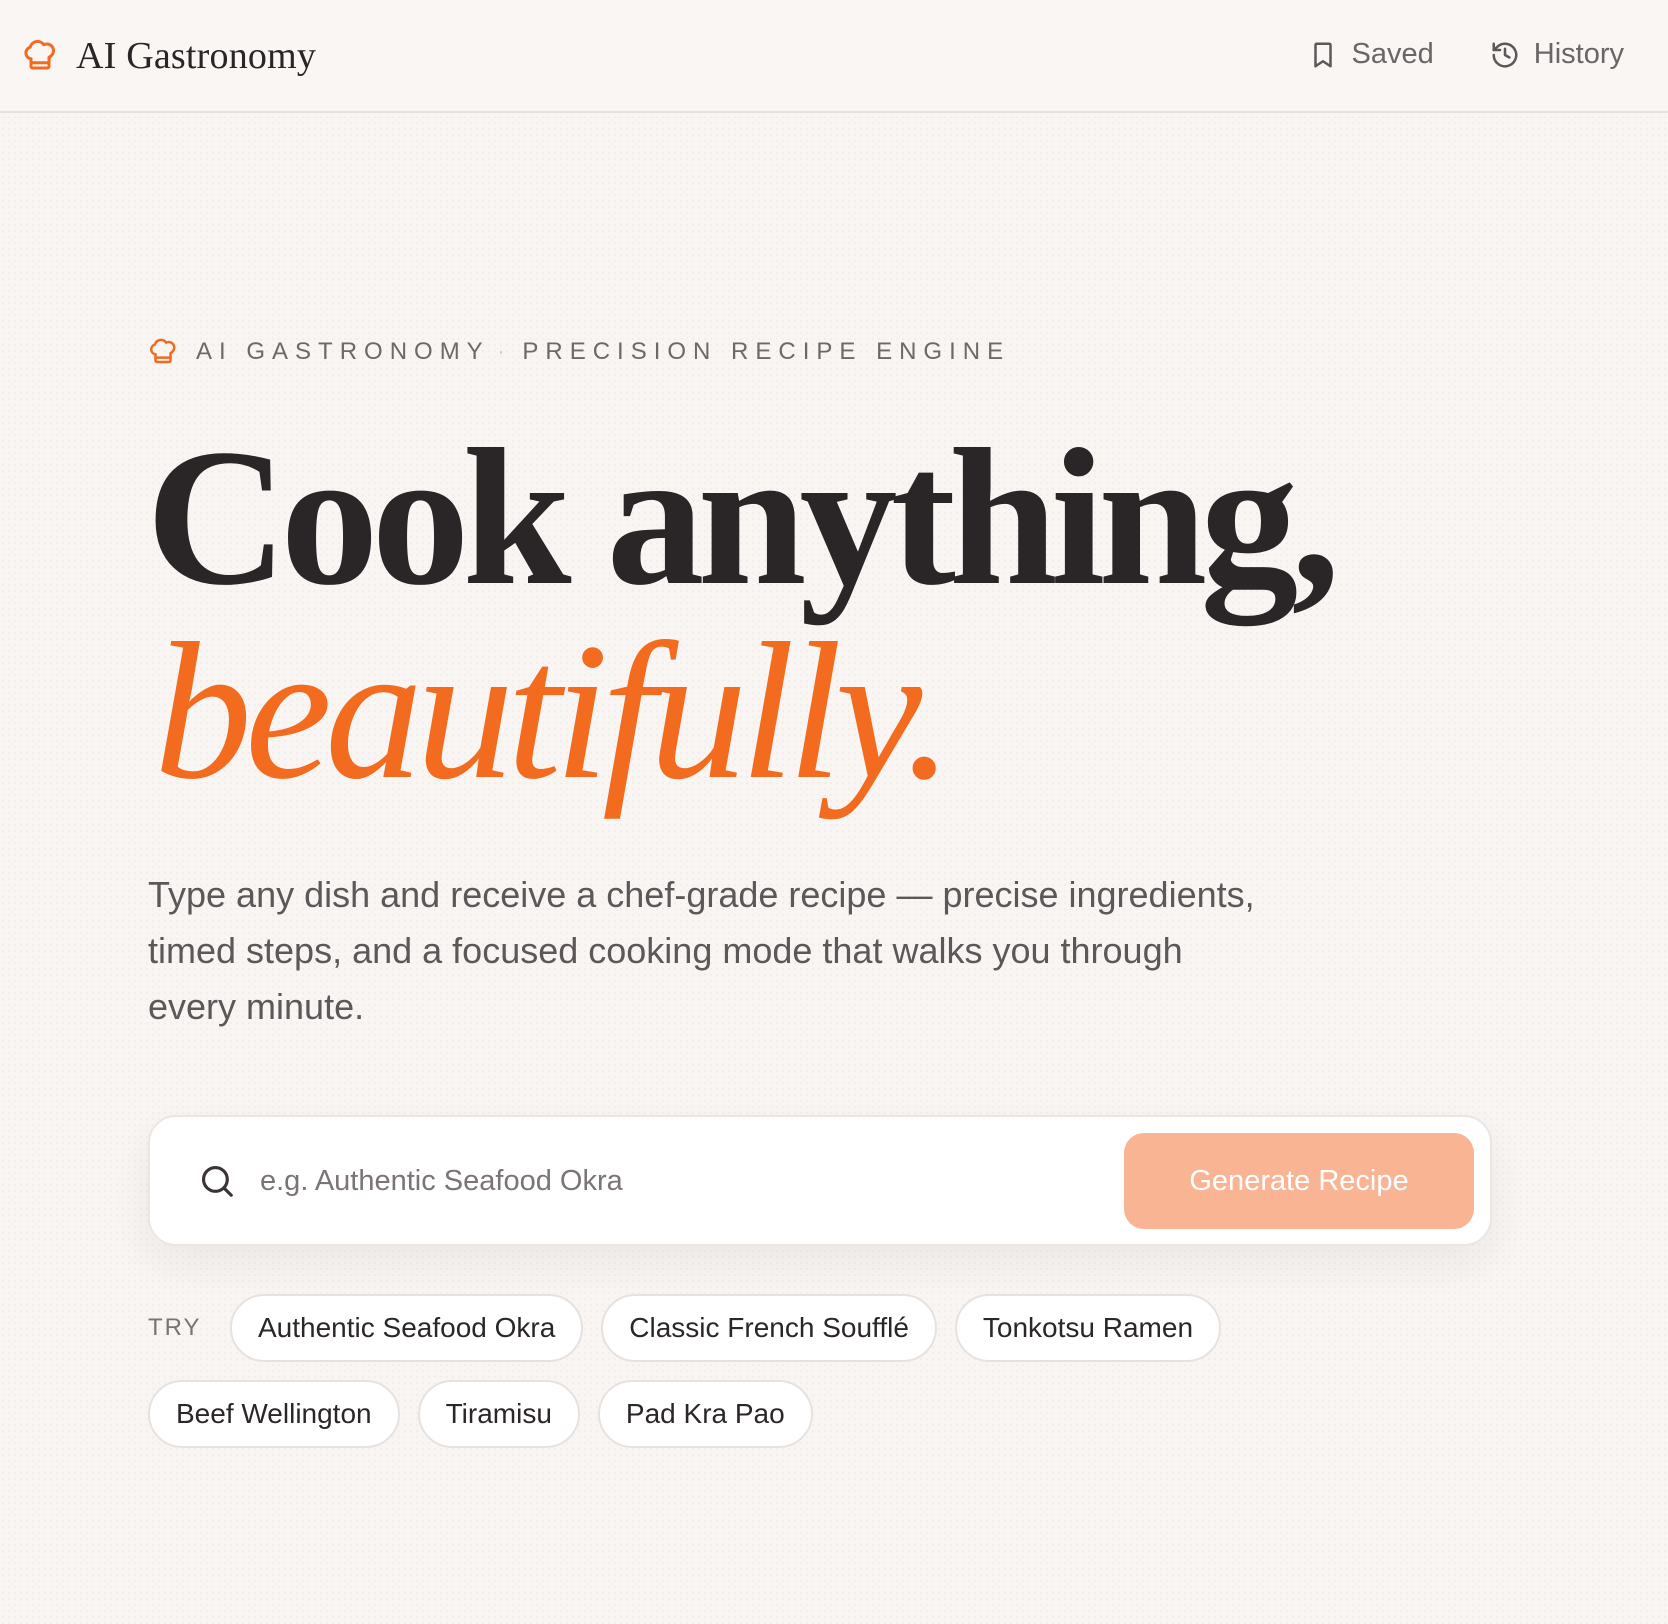 This screenshot has height=1624, width=1668. What do you see at coordinates (1299, 1181) in the screenshot?
I see `generate-recipe-button: Generate Recipe` at bounding box center [1299, 1181].